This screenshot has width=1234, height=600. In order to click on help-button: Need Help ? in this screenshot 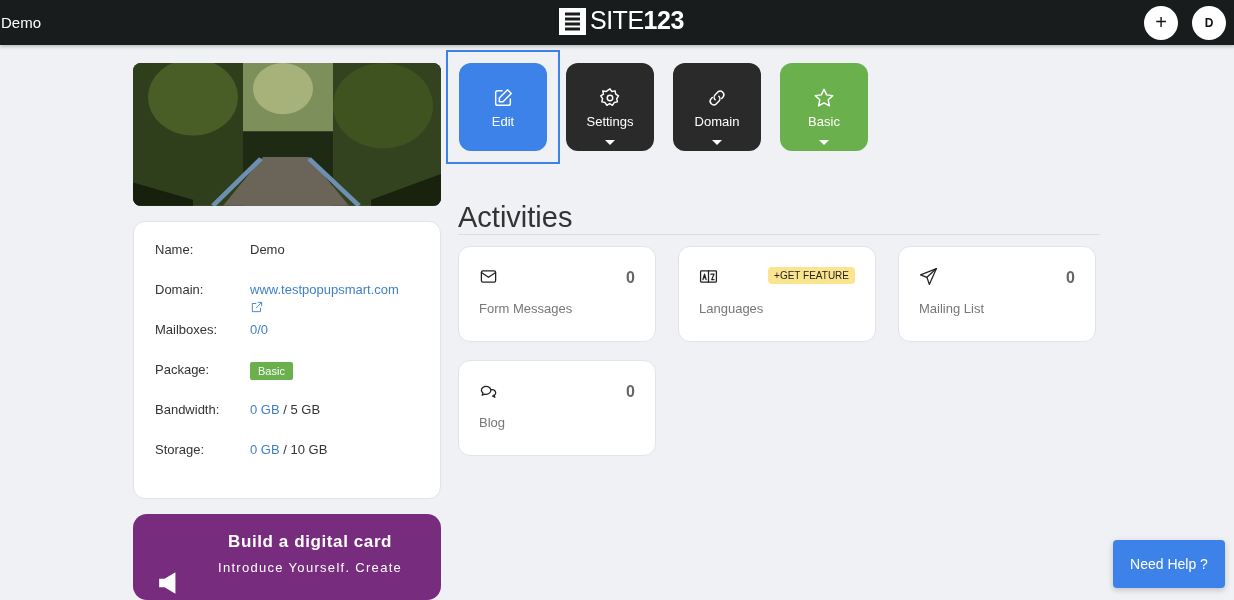, I will do `click(1169, 564)`.